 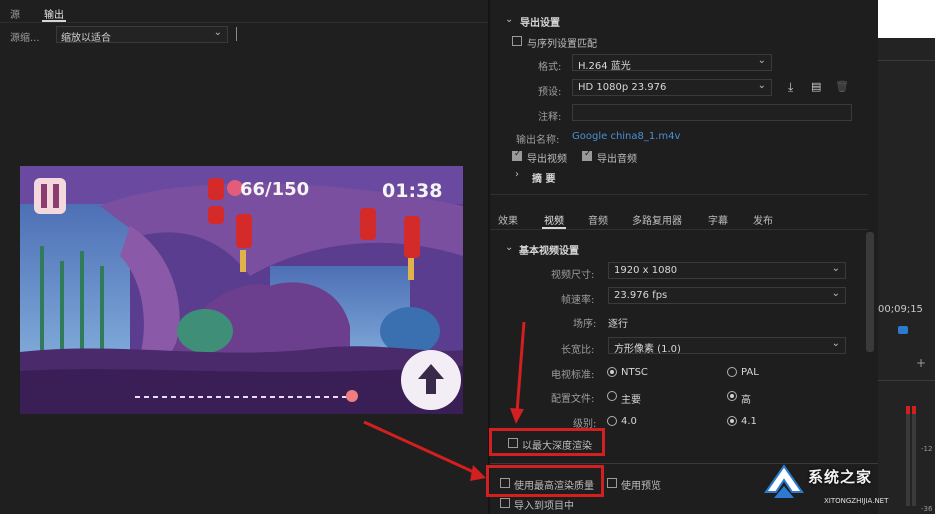 What do you see at coordinates (840, 477) in the screenshot?
I see `watermark-text: 系统之家` at bounding box center [840, 477].